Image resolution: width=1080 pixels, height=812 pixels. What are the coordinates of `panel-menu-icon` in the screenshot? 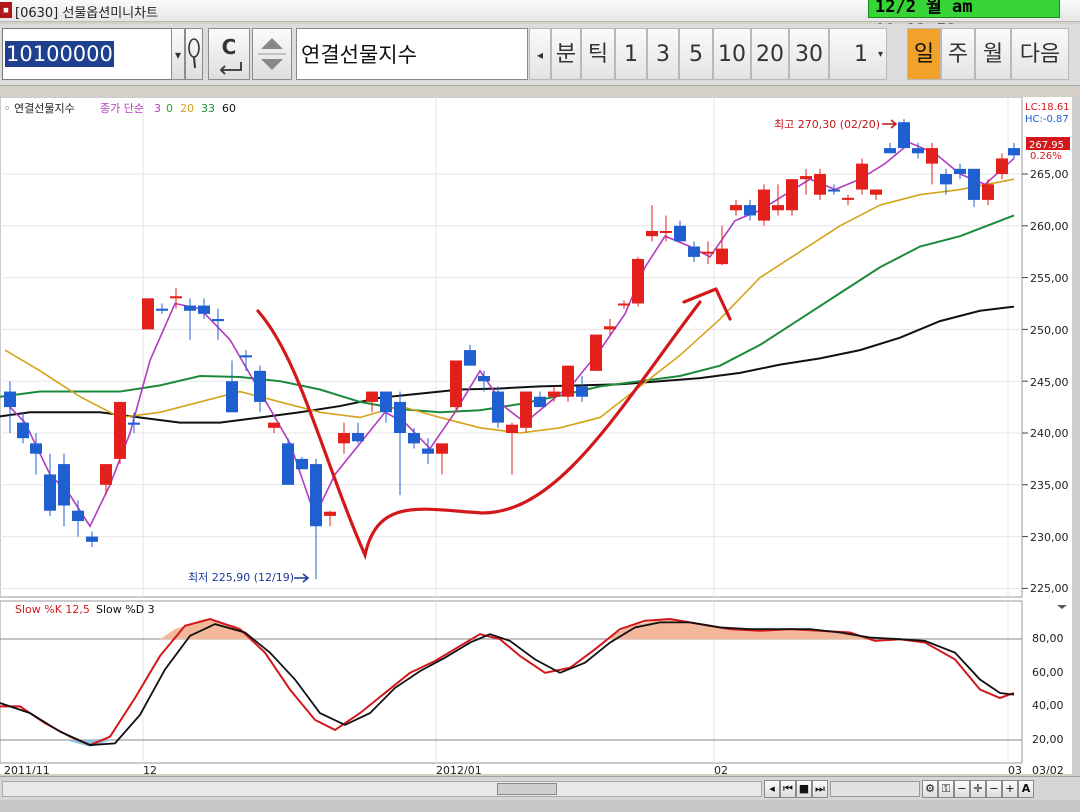 It's located at (1062, 607).